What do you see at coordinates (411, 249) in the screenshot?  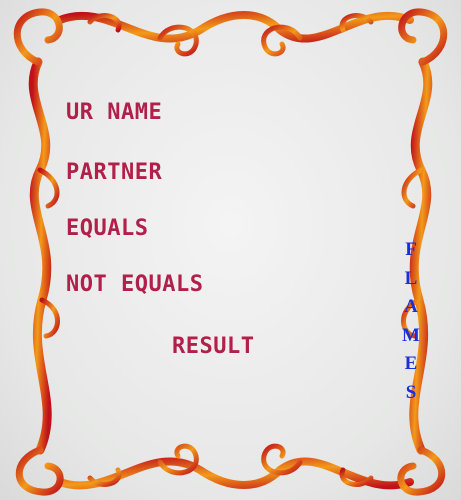 I see `flames-letter-f: F` at bounding box center [411, 249].